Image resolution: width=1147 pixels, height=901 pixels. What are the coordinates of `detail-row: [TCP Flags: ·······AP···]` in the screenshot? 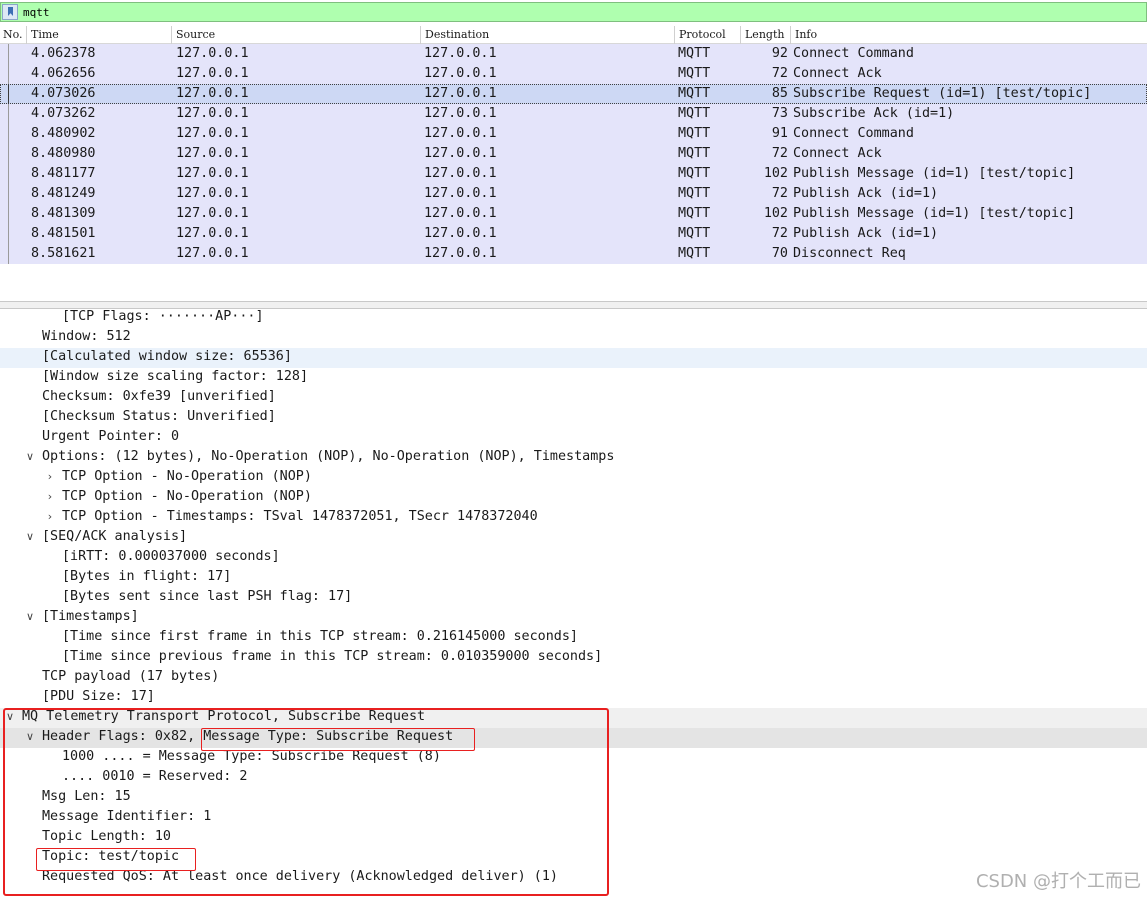 It's located at (573, 318).